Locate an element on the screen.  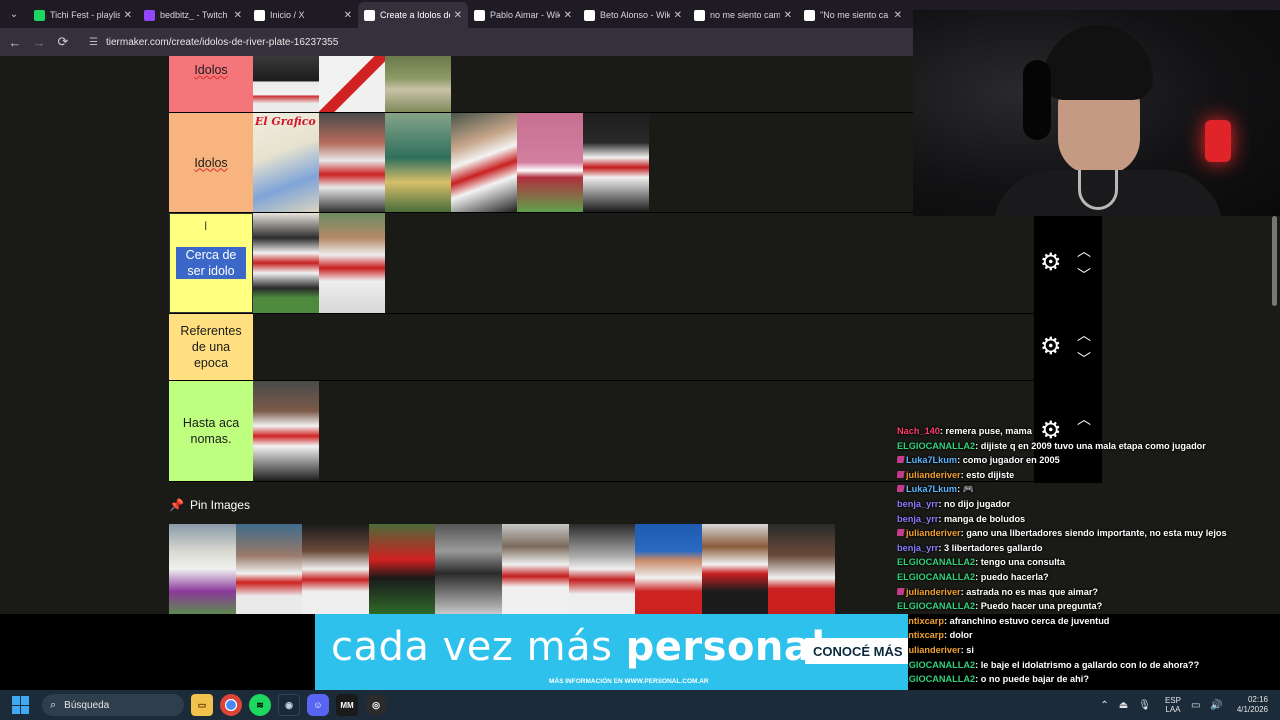
volume-icon: 🔊 is located at coordinates (1216, 705).